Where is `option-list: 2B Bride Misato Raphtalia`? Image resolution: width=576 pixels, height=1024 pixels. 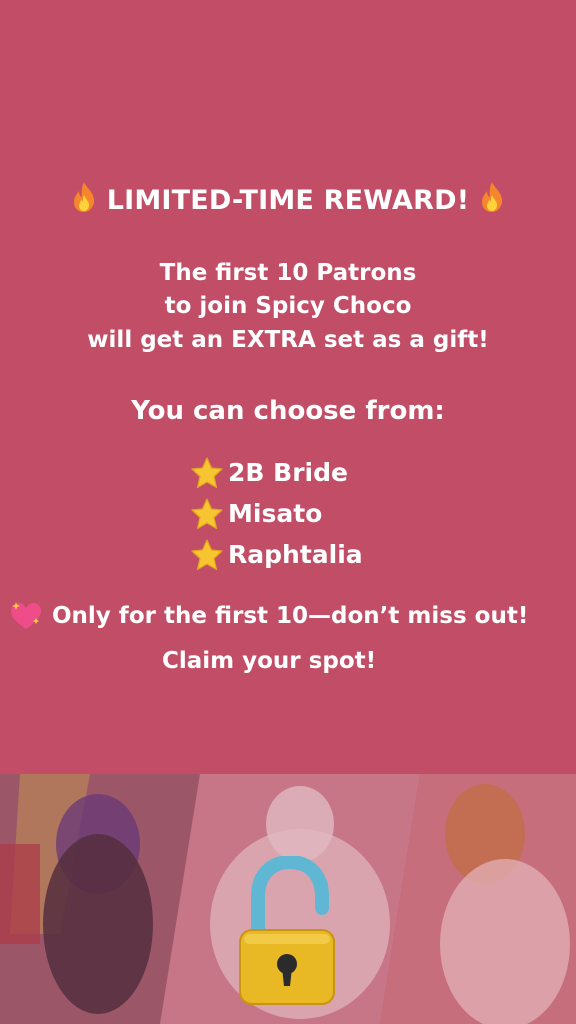
option-list: 2B Bride Misato Raphtalia is located at coordinates (276, 513).